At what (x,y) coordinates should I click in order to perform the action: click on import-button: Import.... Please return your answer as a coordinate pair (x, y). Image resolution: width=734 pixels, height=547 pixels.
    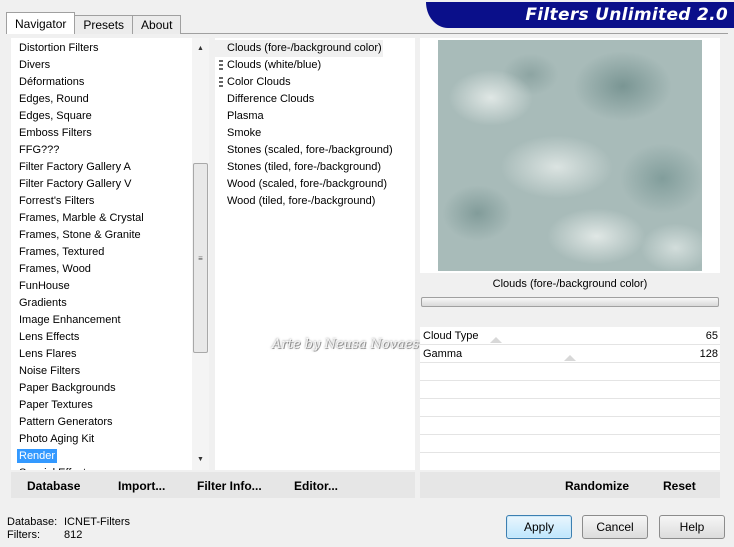
    Looking at the image, I should click on (141, 486).